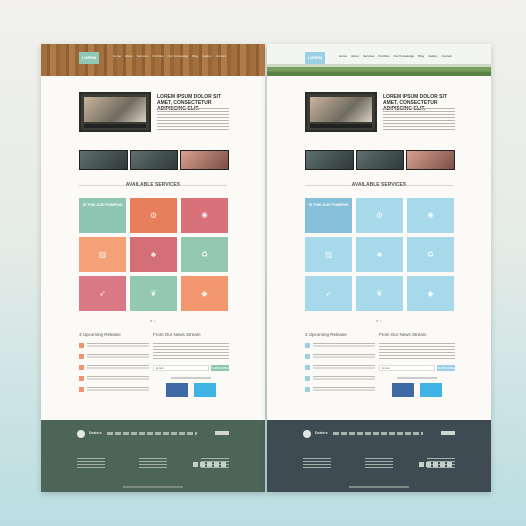 The image size is (526, 526). Describe the element at coordinates (203, 185) in the screenshot. I see `divider` at that location.